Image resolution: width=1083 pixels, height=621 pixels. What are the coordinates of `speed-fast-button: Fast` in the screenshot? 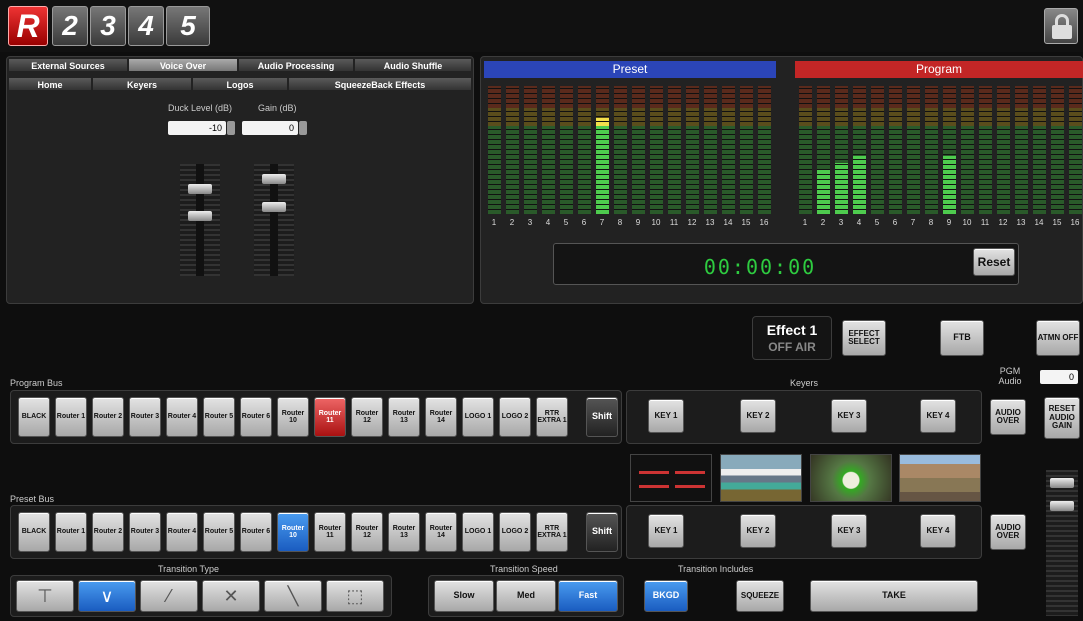 It's located at (588, 596).